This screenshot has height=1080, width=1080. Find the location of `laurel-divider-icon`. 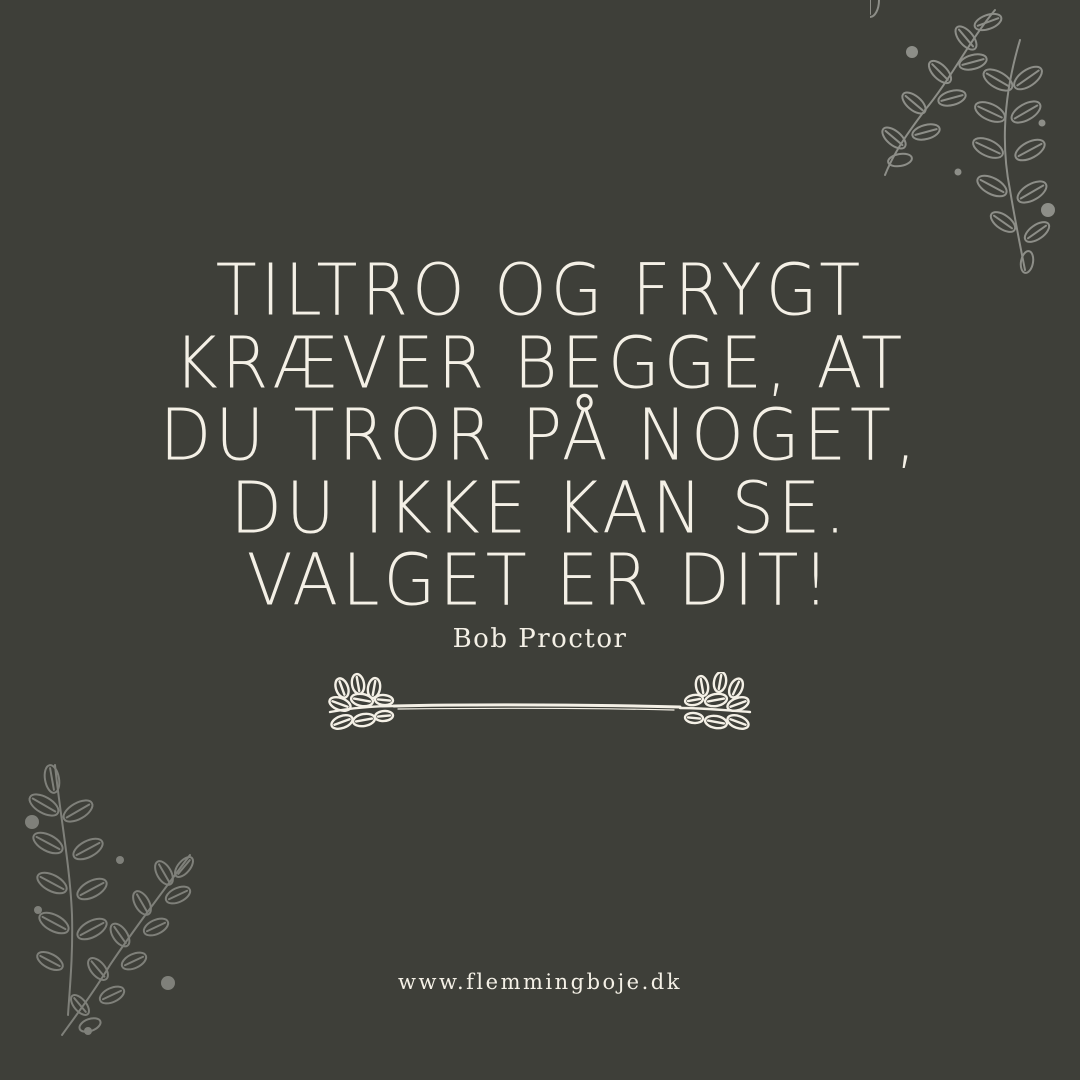

laurel-divider-icon is located at coordinates (540, 701).